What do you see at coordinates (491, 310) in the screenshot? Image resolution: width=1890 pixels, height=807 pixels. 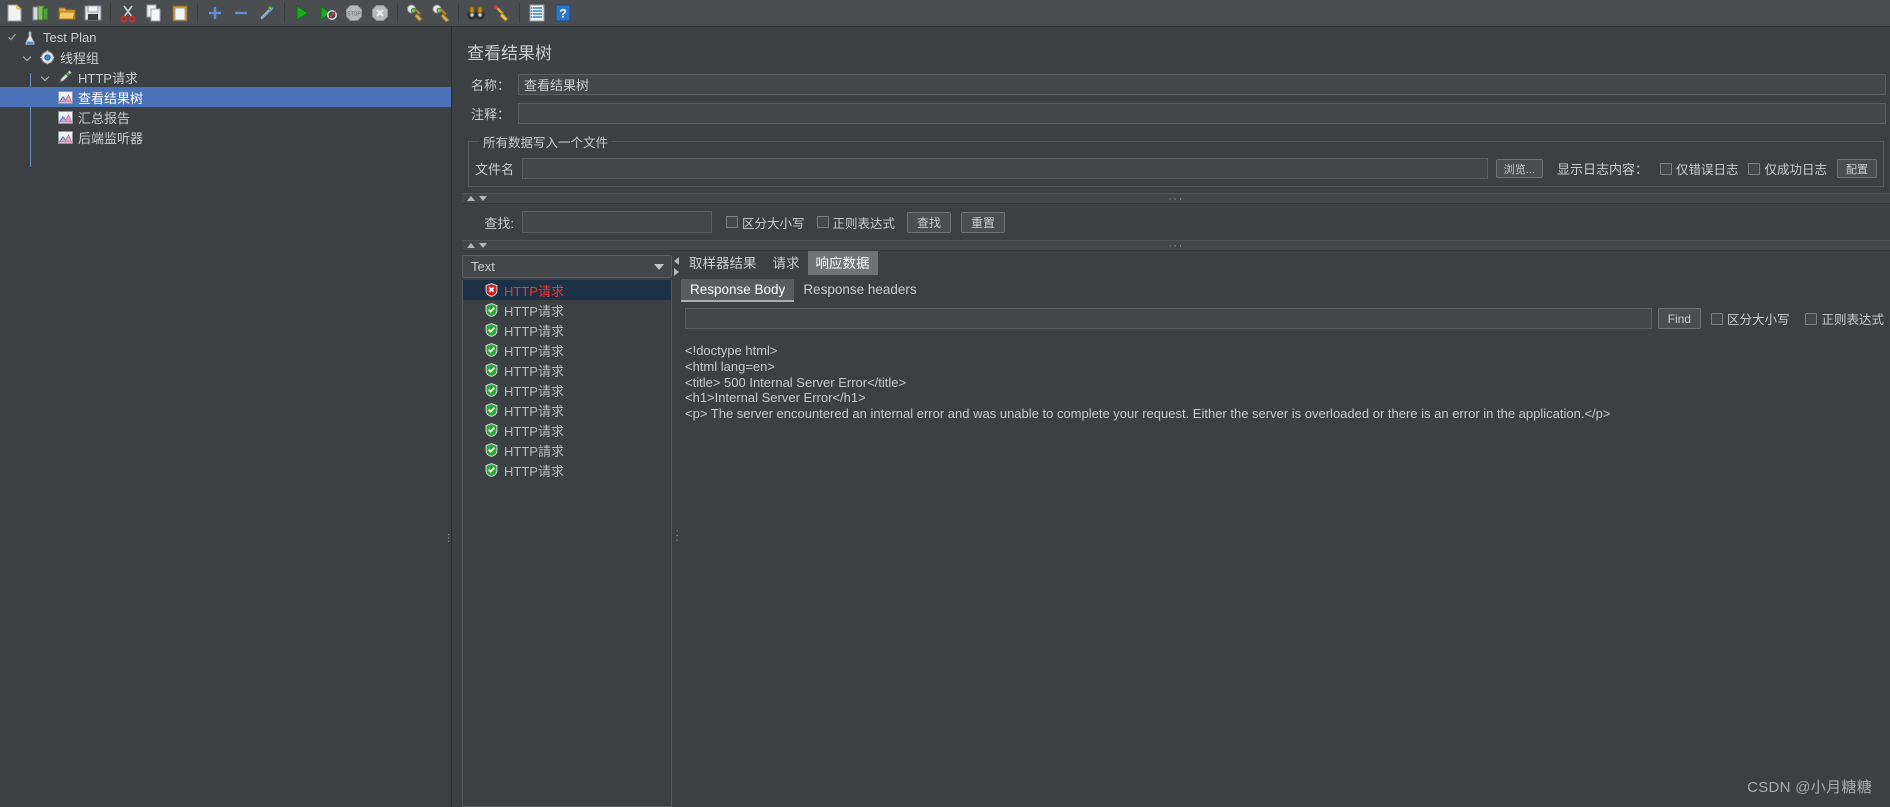 I see `success-shield-icon` at bounding box center [491, 310].